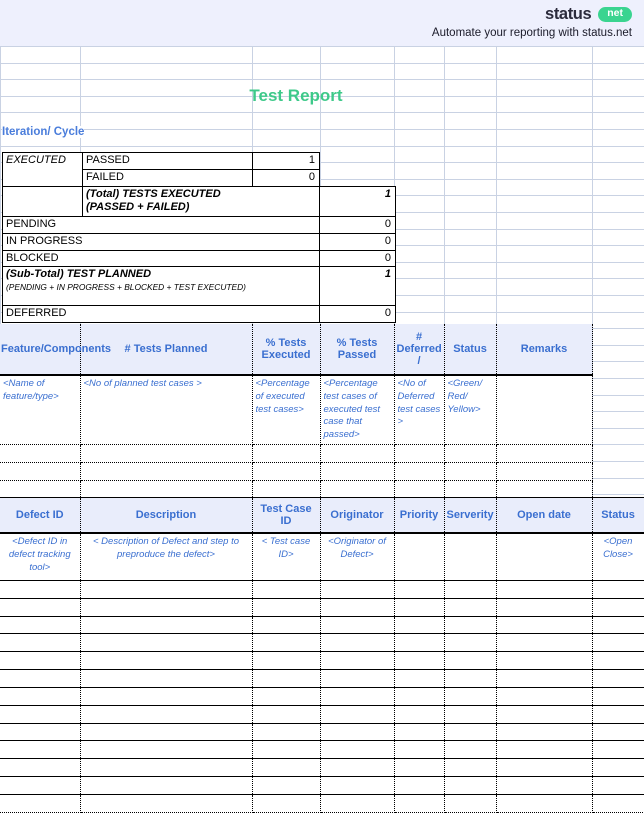 The width and height of the screenshot is (644, 813). Describe the element at coordinates (40, 410) in the screenshot. I see `feature-cell-0: <Name of feature/type>` at that location.